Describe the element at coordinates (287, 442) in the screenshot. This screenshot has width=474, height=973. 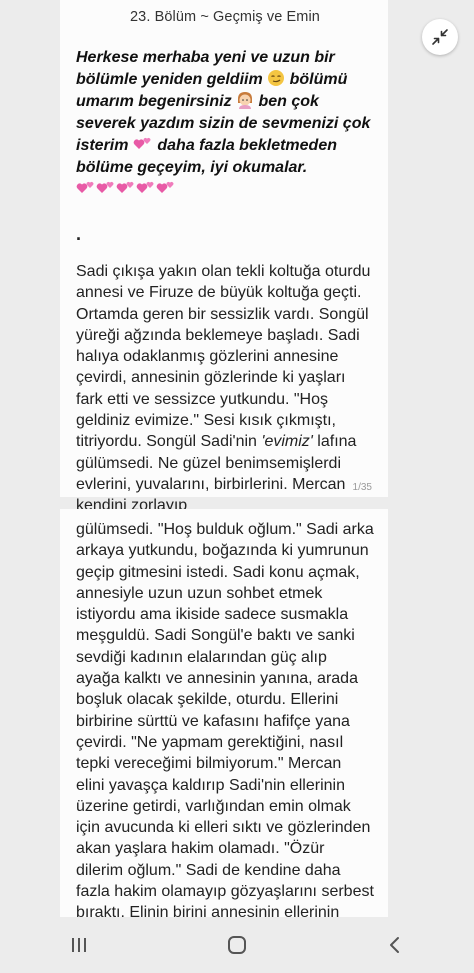
I see `story-text-italic: 'evimiz'` at that location.